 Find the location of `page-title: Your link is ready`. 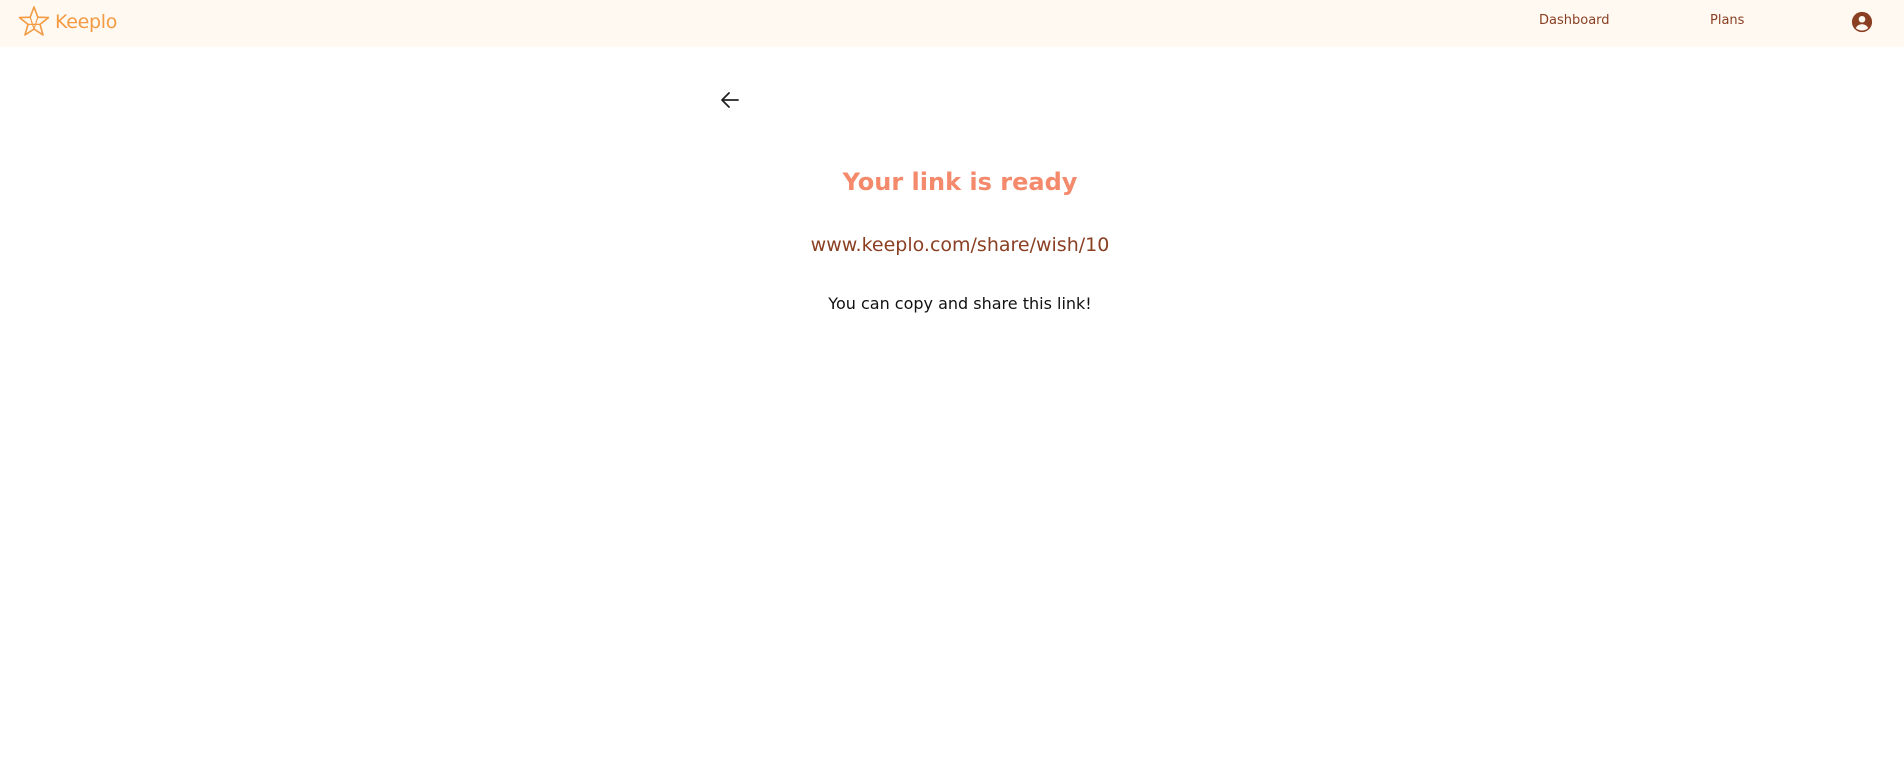

page-title: Your link is ready is located at coordinates (960, 182).